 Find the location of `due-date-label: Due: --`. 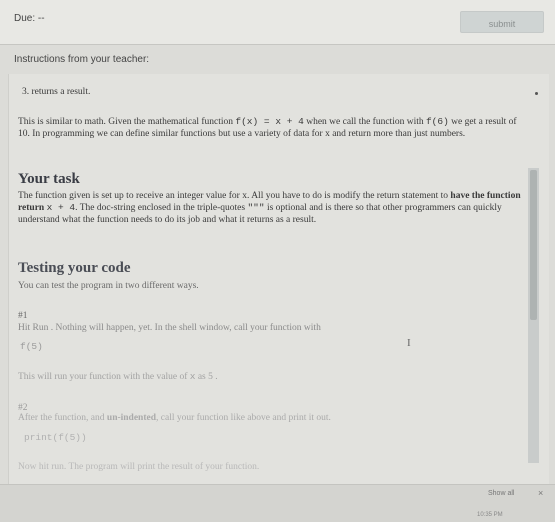

due-date-label: Due: -- is located at coordinates (29, 18).